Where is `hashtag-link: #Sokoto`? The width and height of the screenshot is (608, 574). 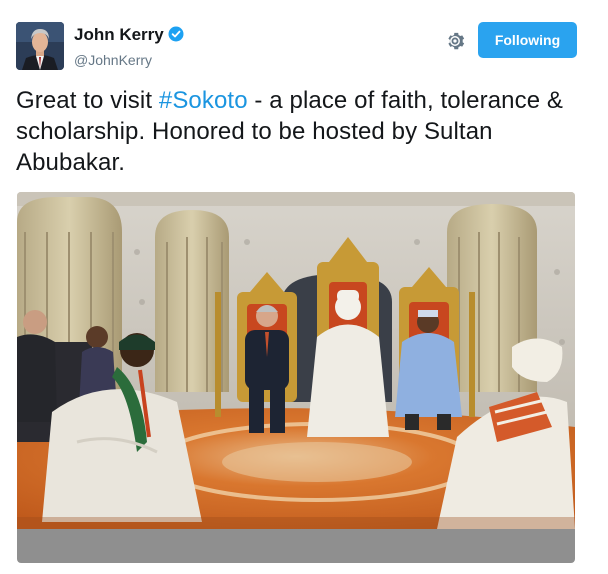
hashtag-link: #Sokoto is located at coordinates (203, 100).